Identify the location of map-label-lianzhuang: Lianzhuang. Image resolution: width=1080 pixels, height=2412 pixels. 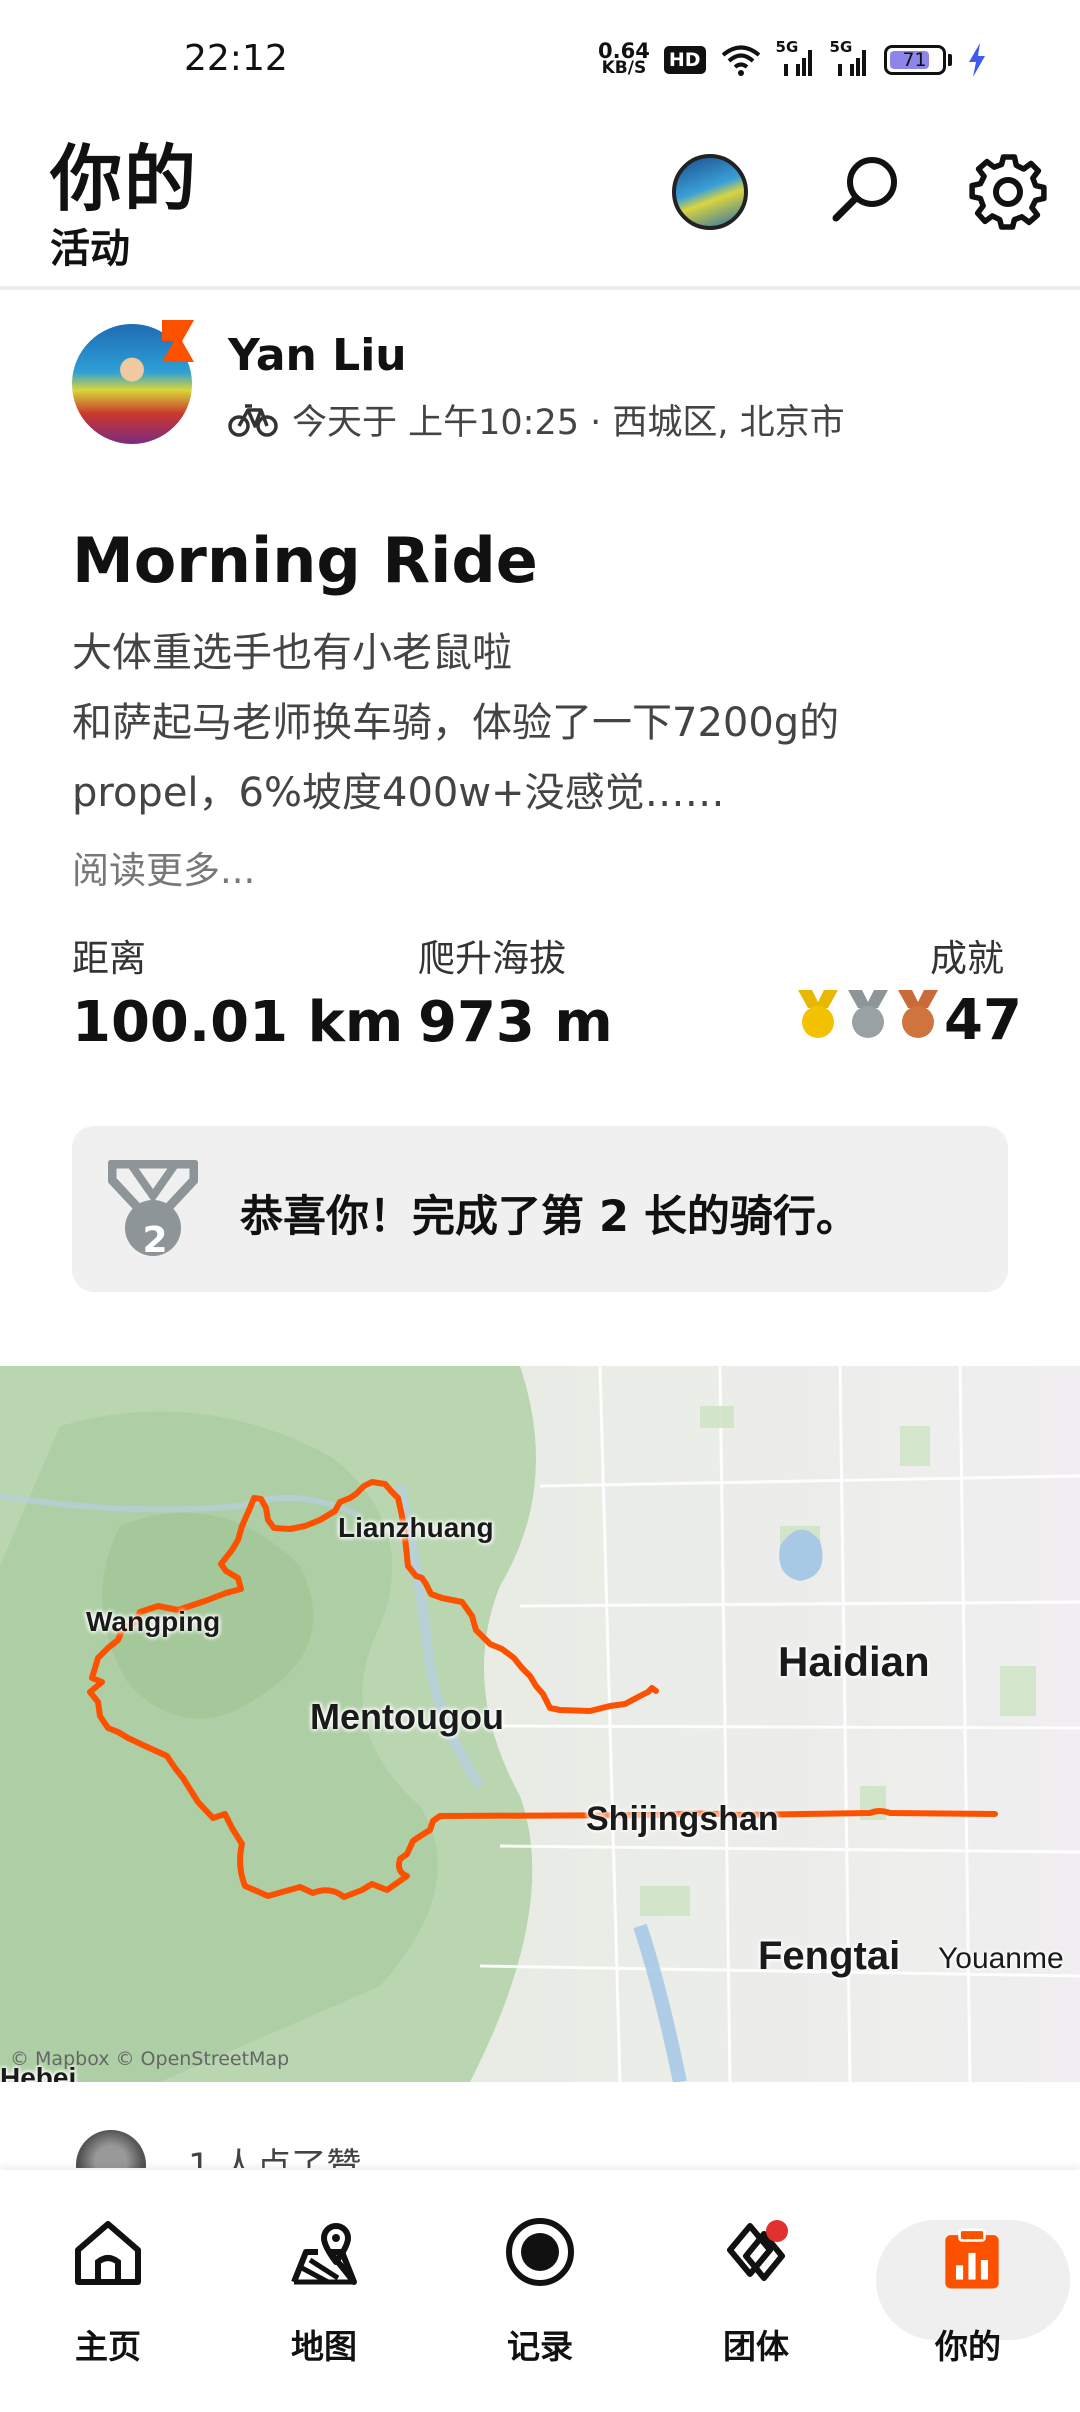
(416, 1527).